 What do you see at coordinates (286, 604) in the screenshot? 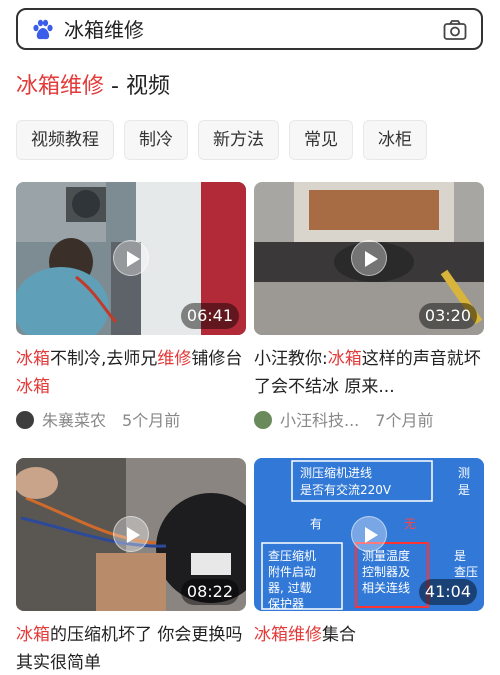
I see `thumb-text: 保护器` at bounding box center [286, 604].